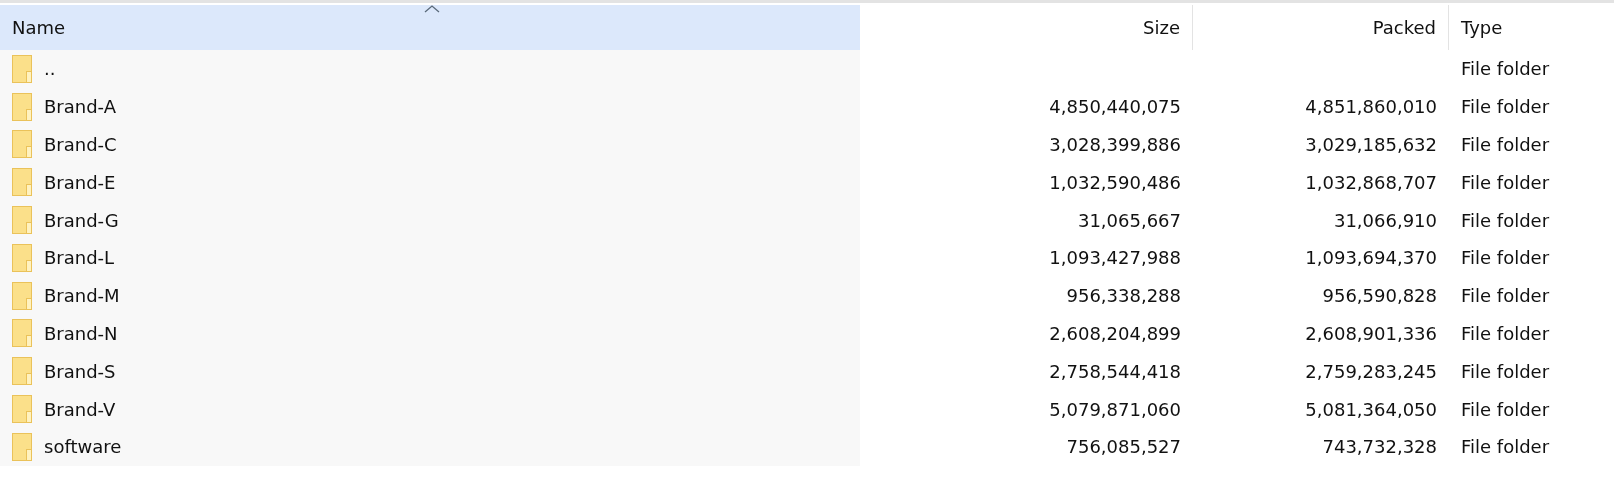 Image resolution: width=1614 pixels, height=504 pixels. I want to click on table-cell: 1,032,868,707, so click(1371, 182).